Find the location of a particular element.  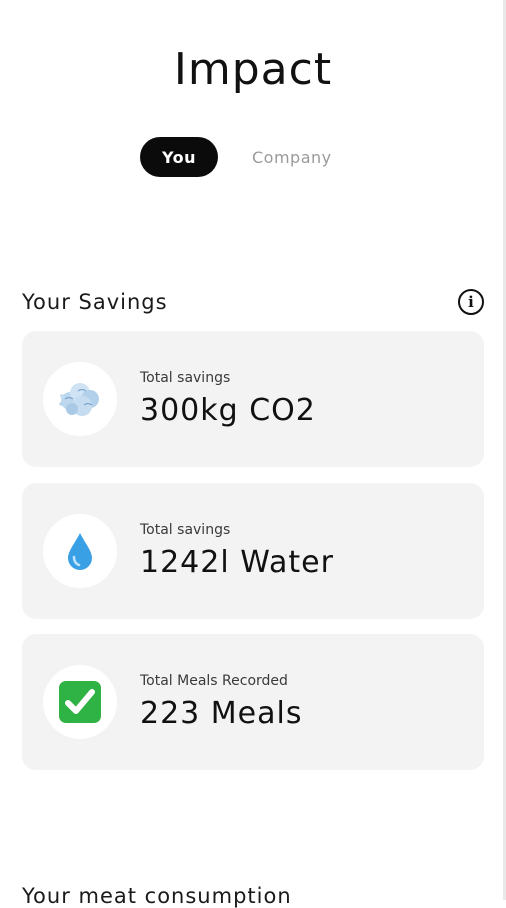

card-value: 300kg CO2 is located at coordinates (228, 410).